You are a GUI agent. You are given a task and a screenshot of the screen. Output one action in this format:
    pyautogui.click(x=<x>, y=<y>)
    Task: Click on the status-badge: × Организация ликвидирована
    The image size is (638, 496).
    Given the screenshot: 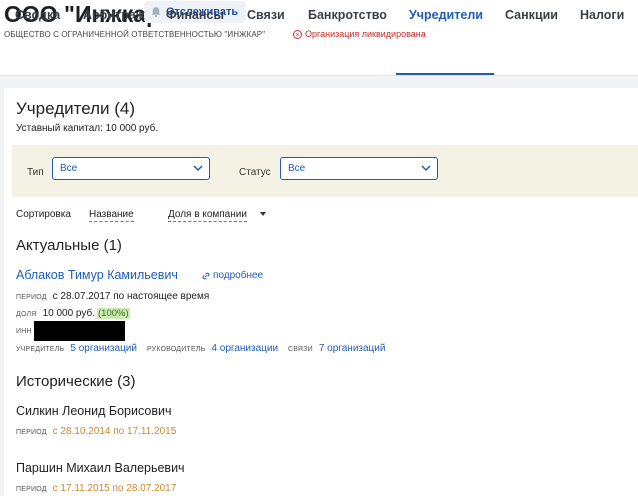 What is the action you would take?
    pyautogui.click(x=359, y=34)
    